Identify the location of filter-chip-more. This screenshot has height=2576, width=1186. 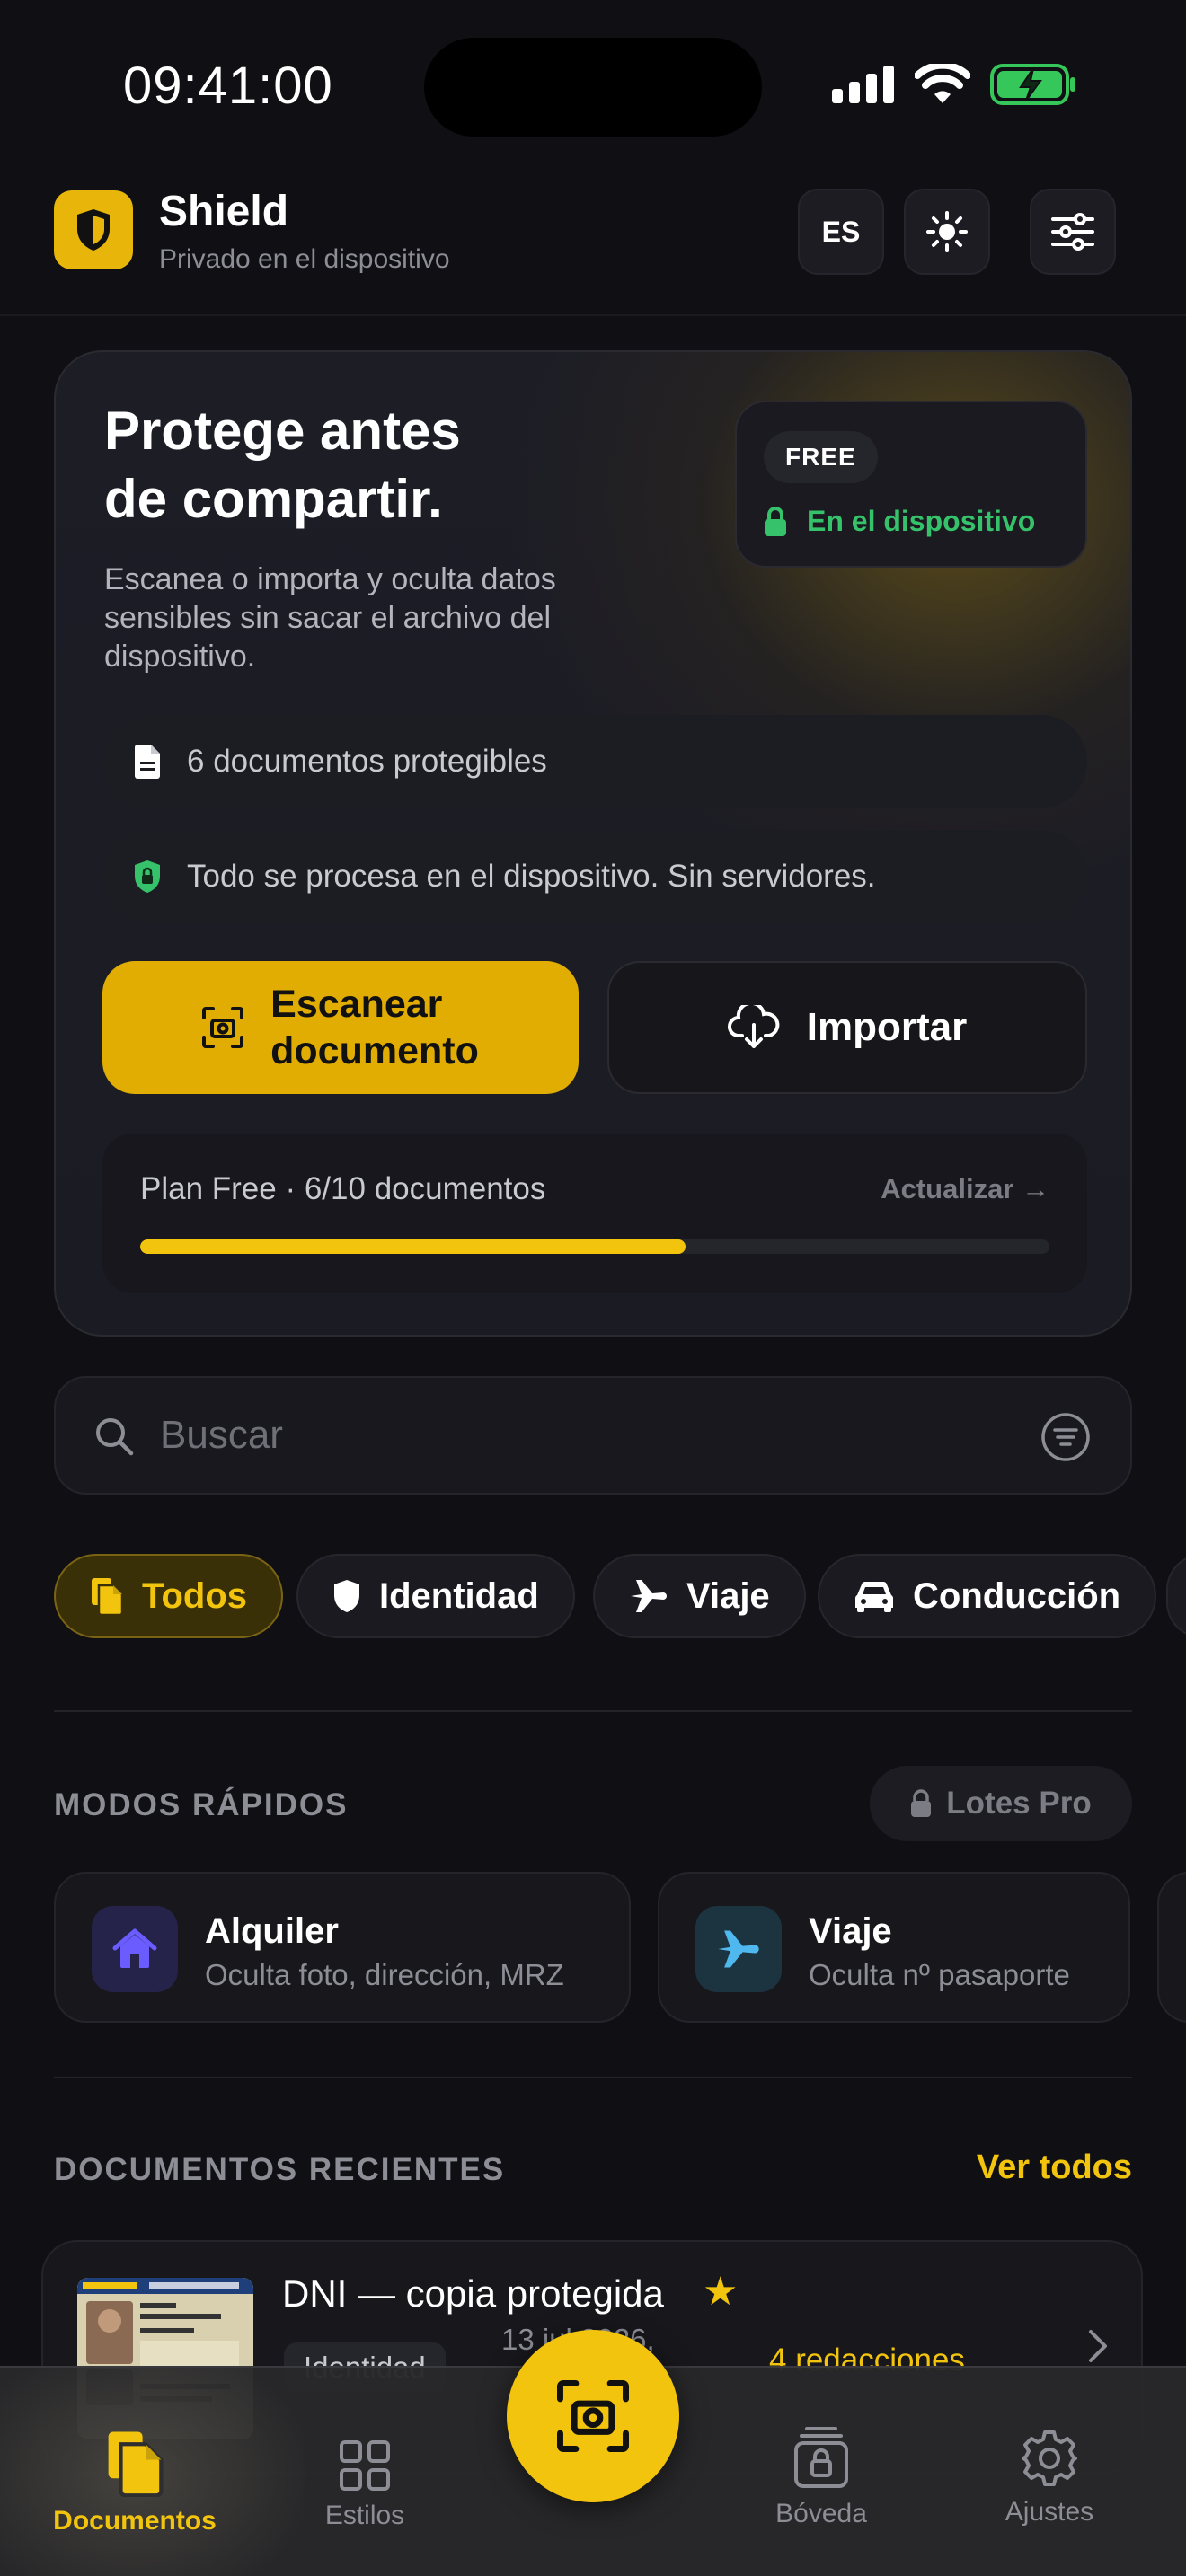
(1176, 1596).